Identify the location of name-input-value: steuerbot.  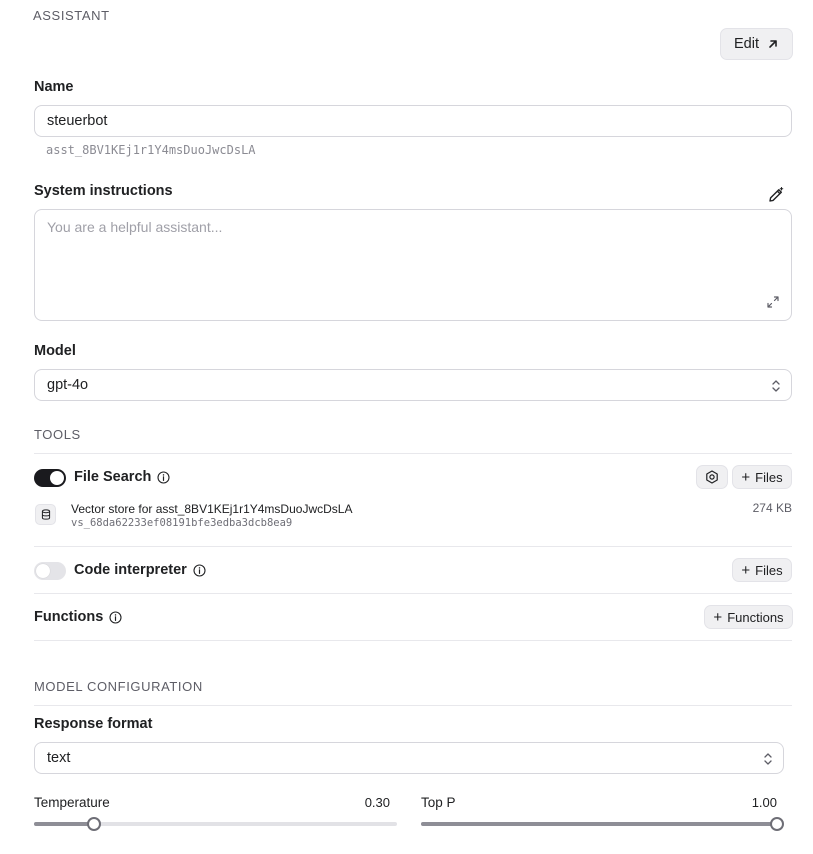
(77, 121).